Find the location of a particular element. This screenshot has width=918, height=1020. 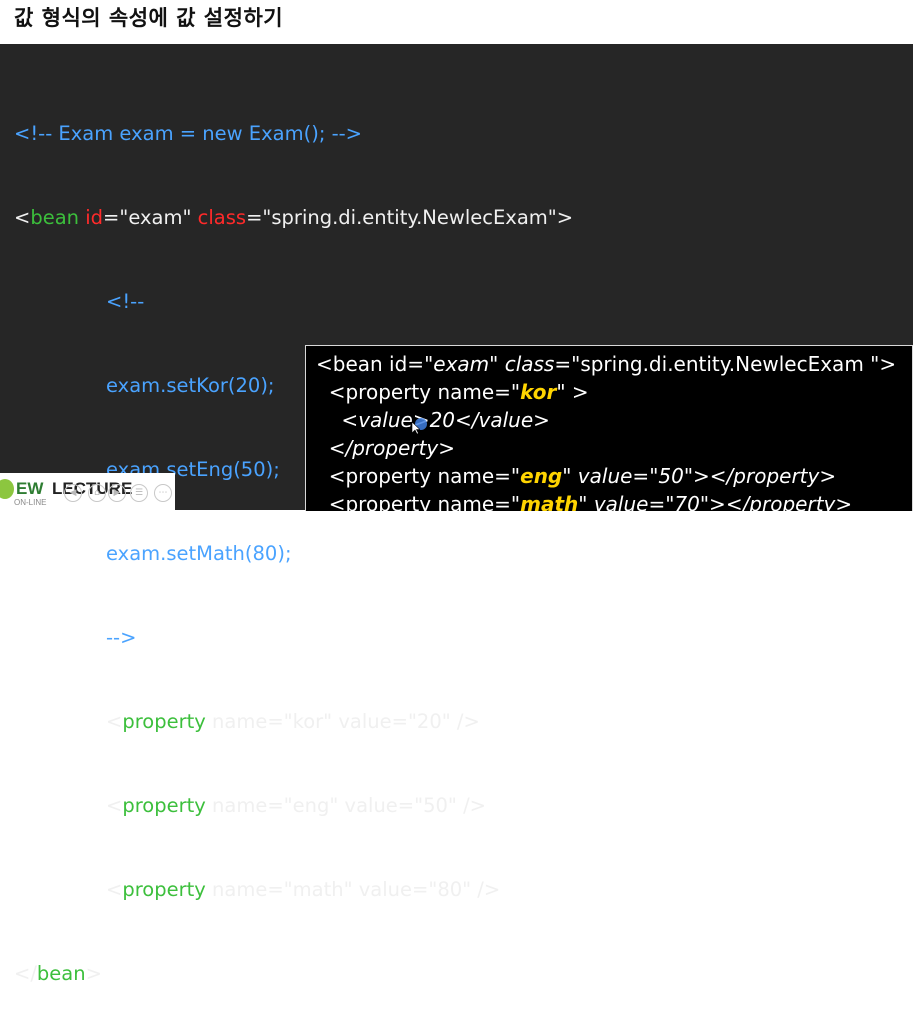

class-attr: class is located at coordinates (222, 217).